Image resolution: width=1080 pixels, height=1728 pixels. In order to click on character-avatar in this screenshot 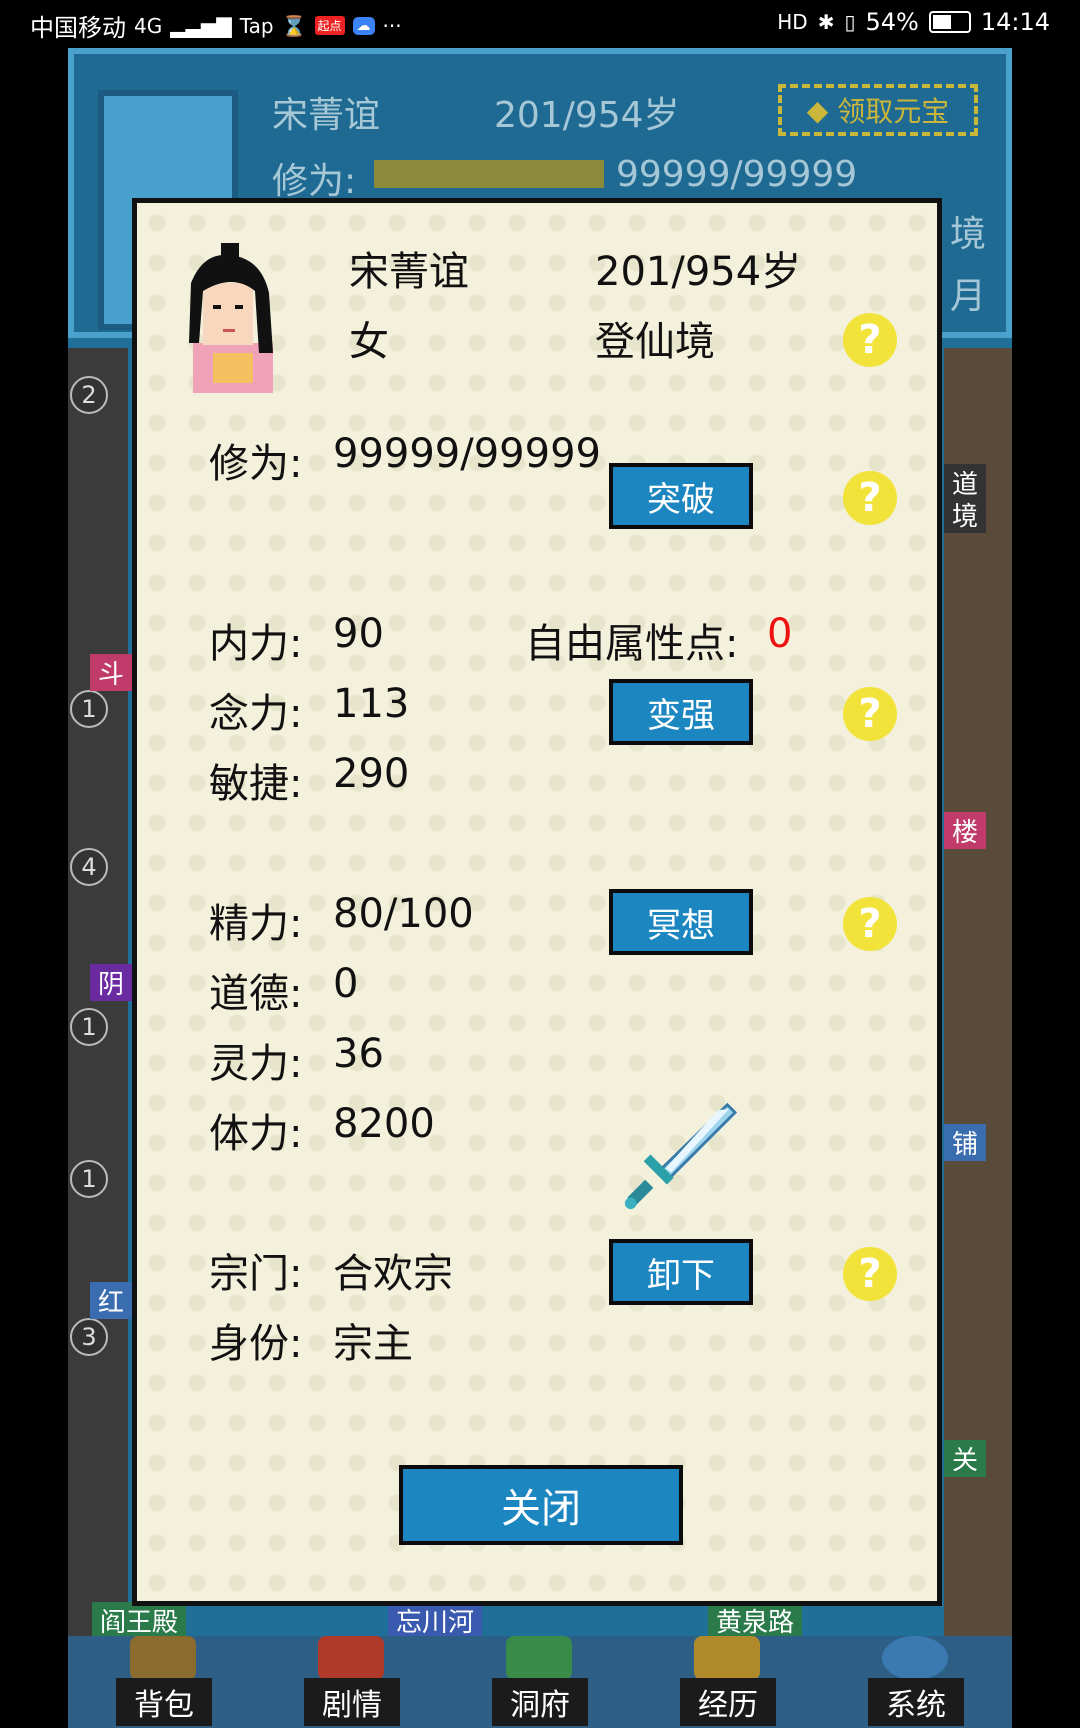, I will do `click(231, 318)`.